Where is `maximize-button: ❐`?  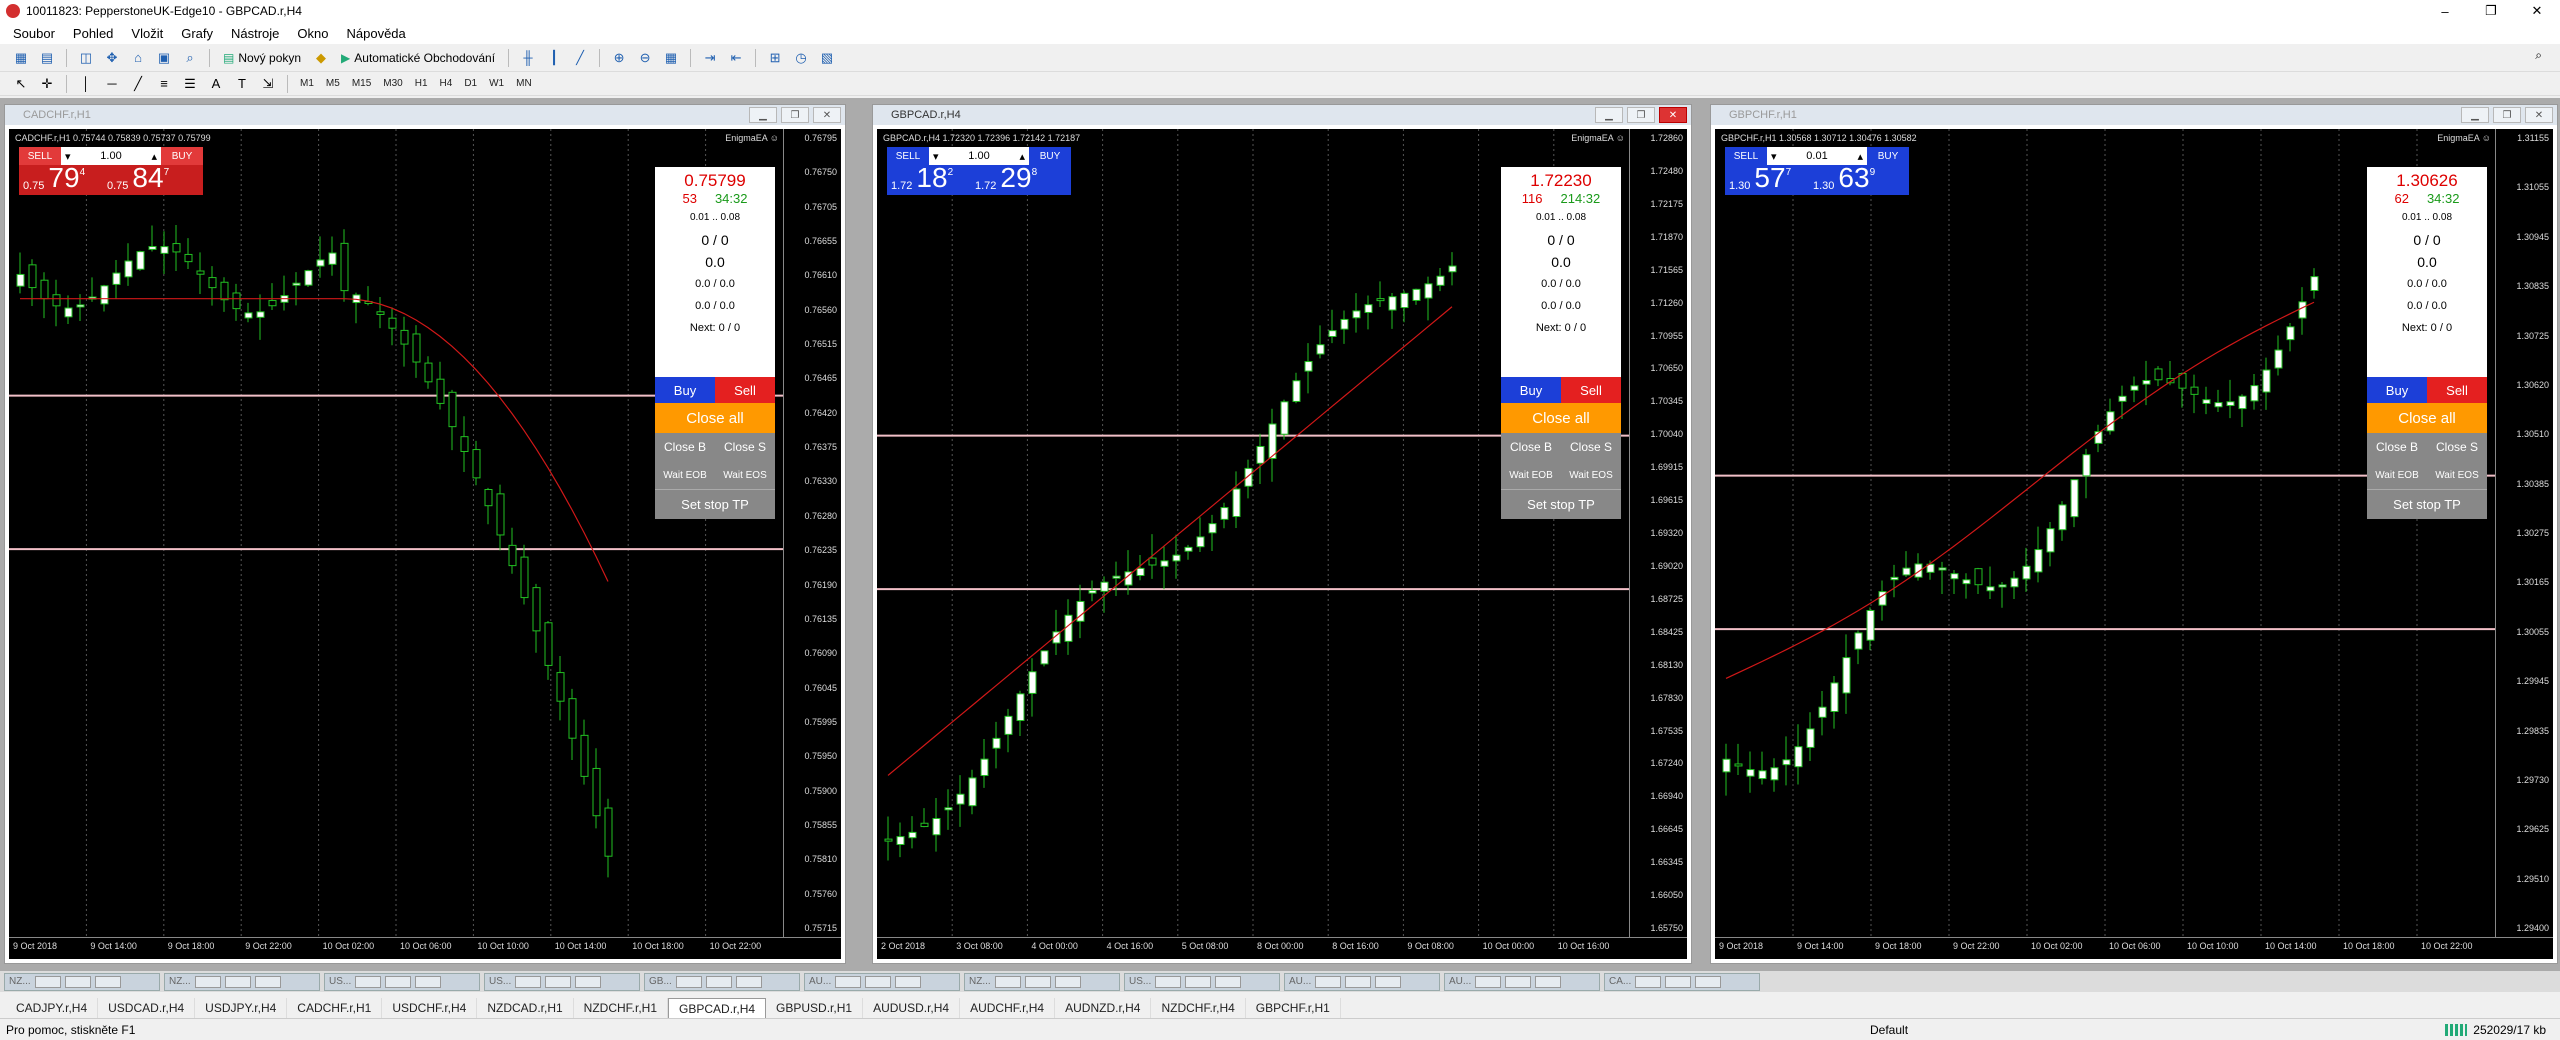 maximize-button: ❐ is located at coordinates (2491, 11).